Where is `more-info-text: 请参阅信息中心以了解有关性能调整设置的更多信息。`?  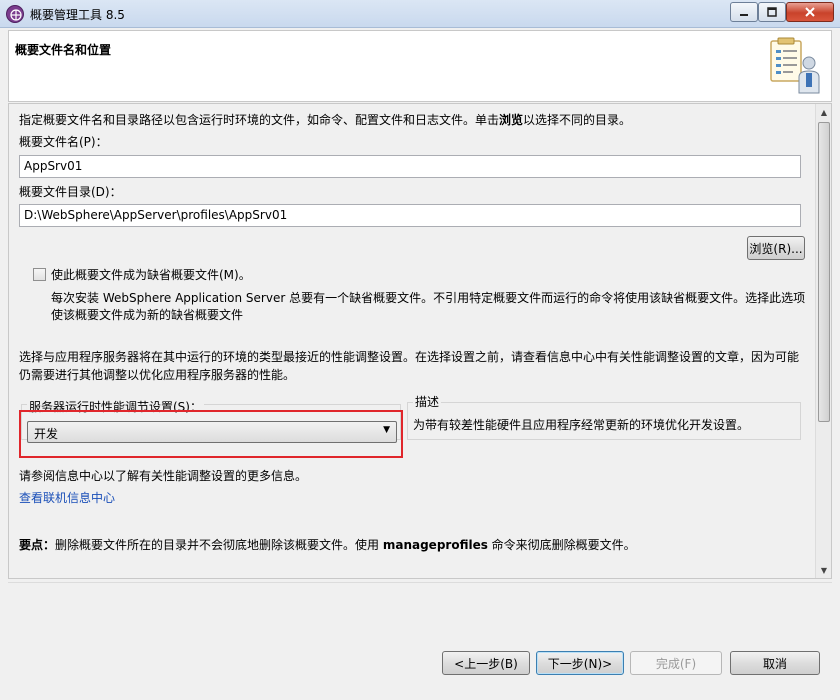 more-info-text: 请参阅信息中心以了解有关性能调整设置的更多信息。 is located at coordinates (163, 476).